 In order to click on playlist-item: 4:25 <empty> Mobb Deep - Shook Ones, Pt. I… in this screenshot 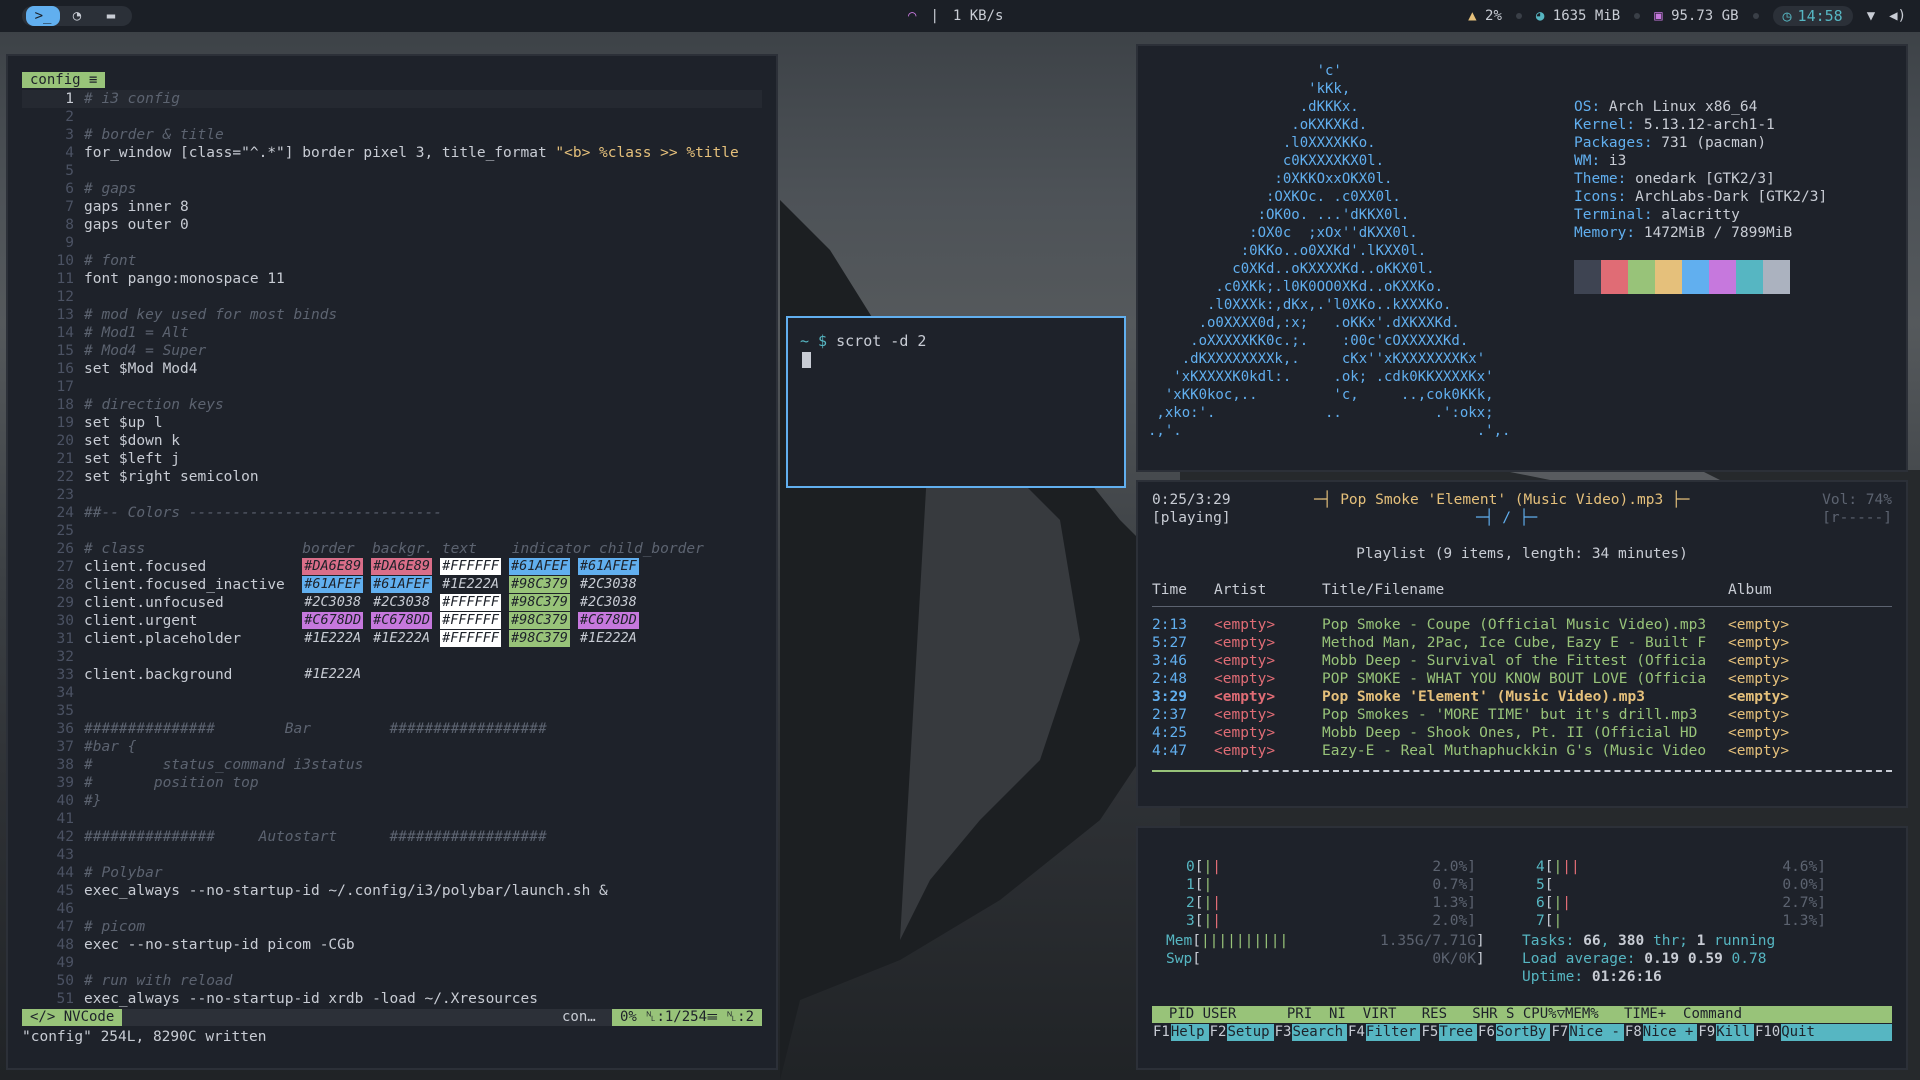, I will do `click(1522, 733)`.